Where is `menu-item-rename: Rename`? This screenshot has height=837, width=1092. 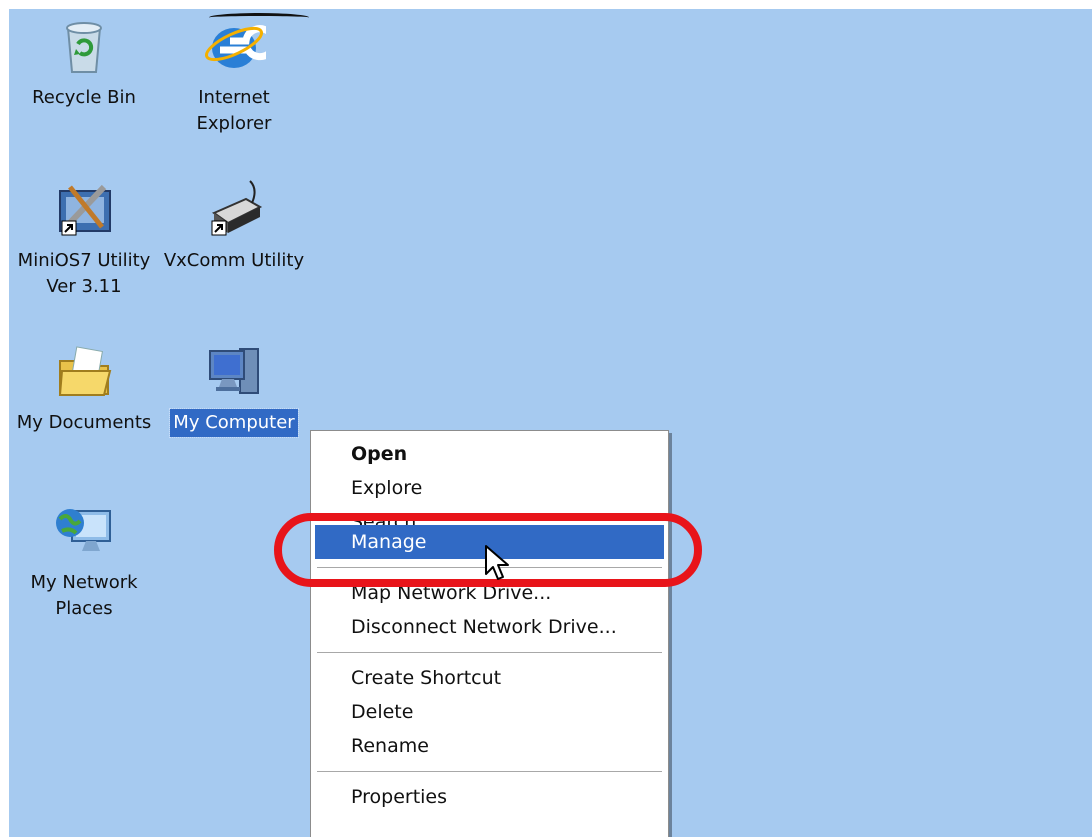 menu-item-rename: Rename is located at coordinates (489, 746).